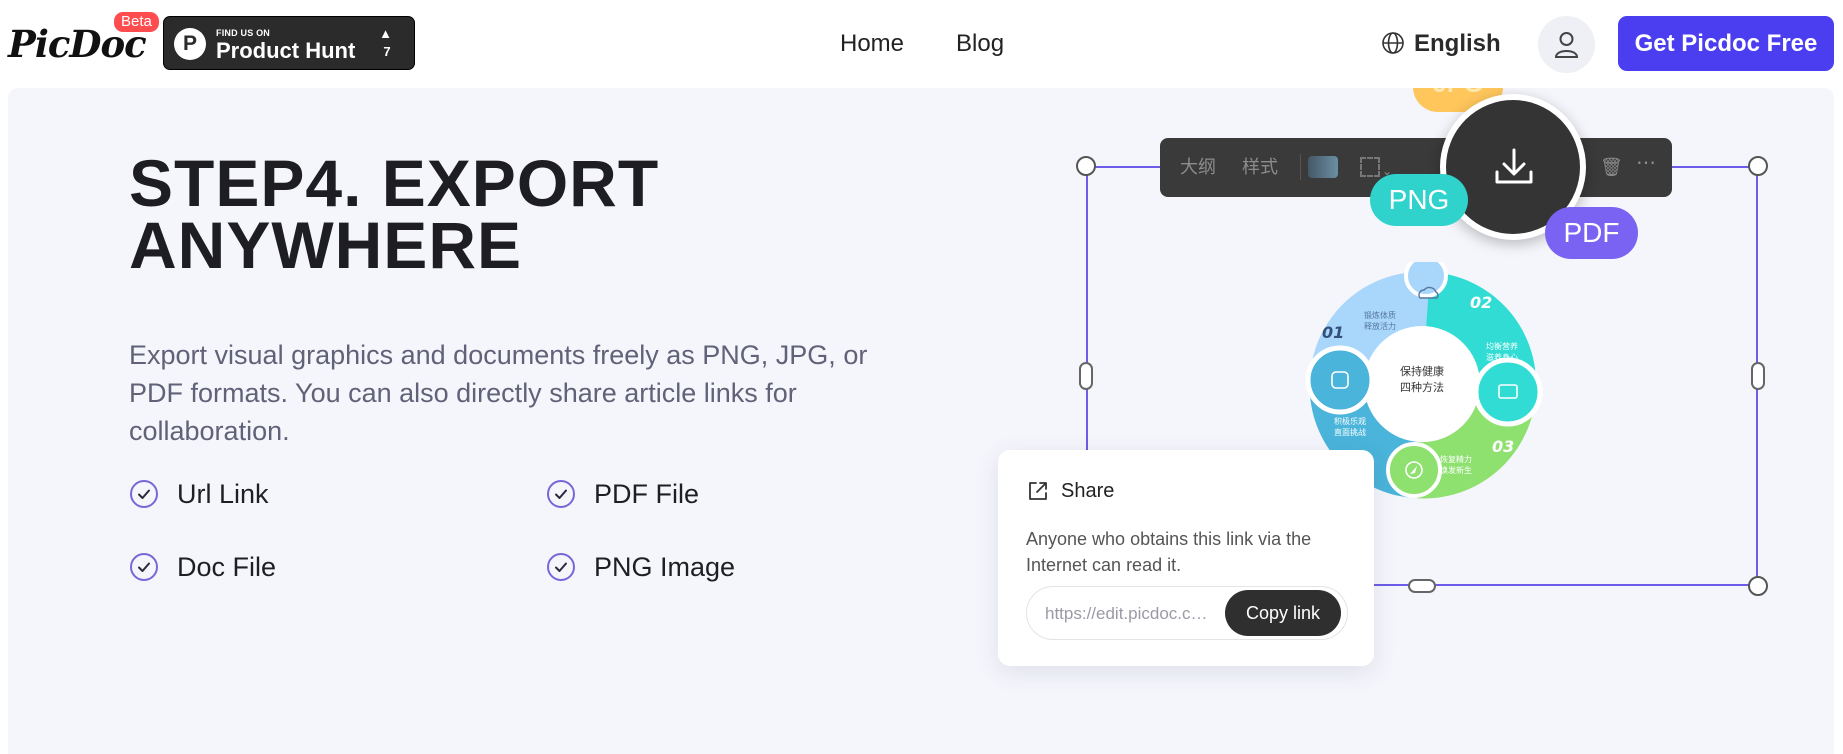  What do you see at coordinates (1503, 446) in the screenshot?
I see `segment-number: 03` at bounding box center [1503, 446].